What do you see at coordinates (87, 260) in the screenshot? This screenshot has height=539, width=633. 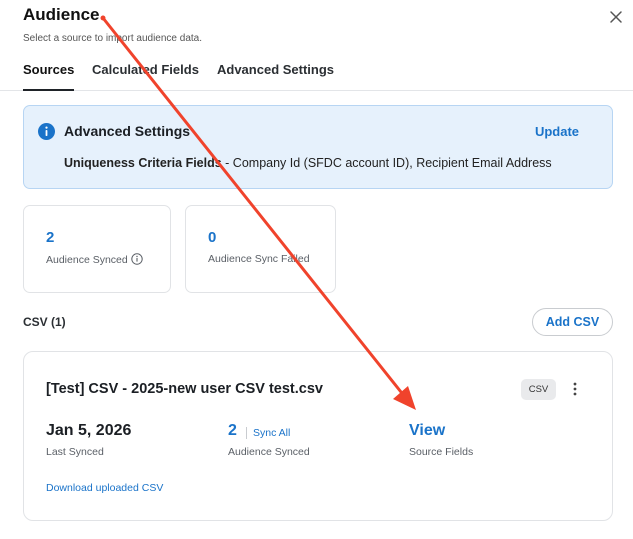 I see `stat-label-text: Audience Synced` at bounding box center [87, 260].